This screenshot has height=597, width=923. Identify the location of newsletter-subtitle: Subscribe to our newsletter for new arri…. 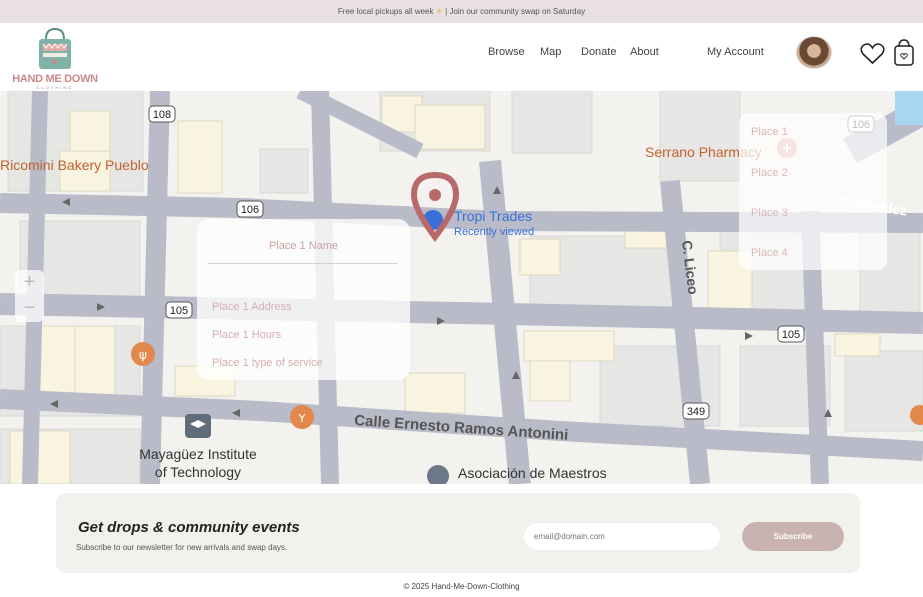
(182, 547).